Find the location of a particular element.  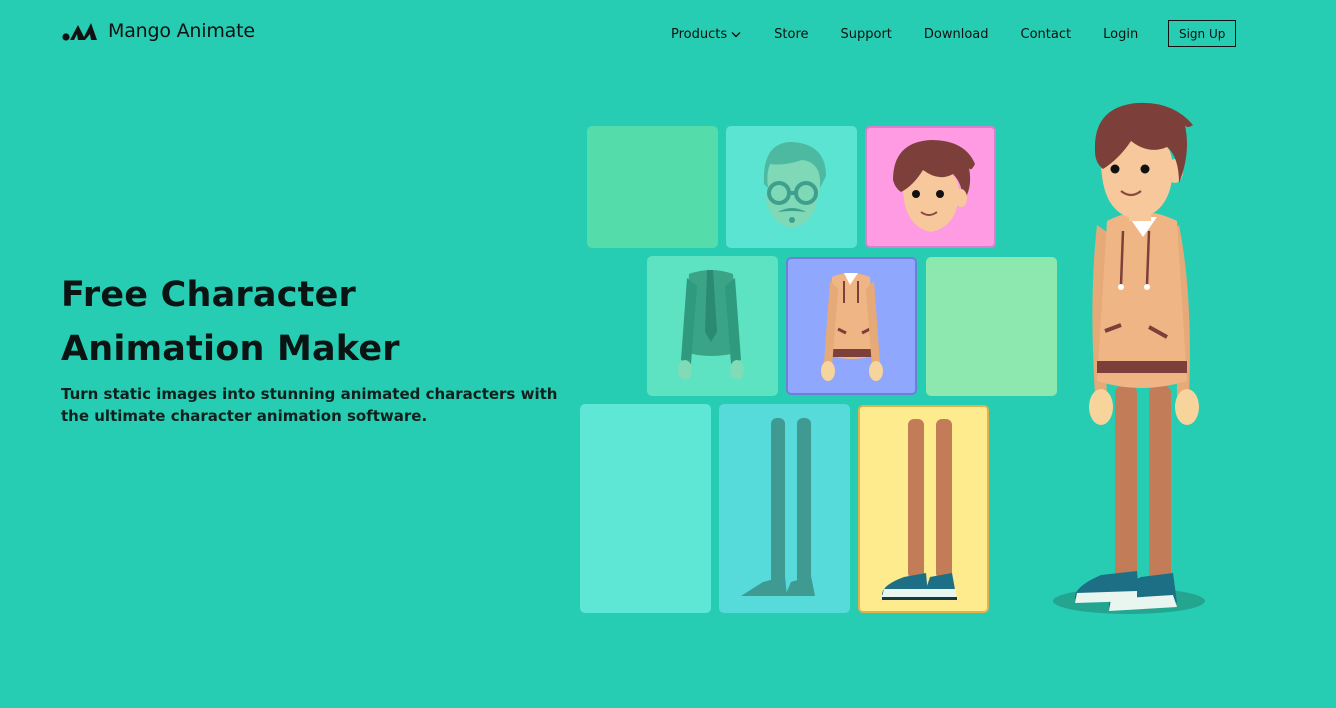

hero-title: Free Character Animation Maker is located at coordinates (230, 322).